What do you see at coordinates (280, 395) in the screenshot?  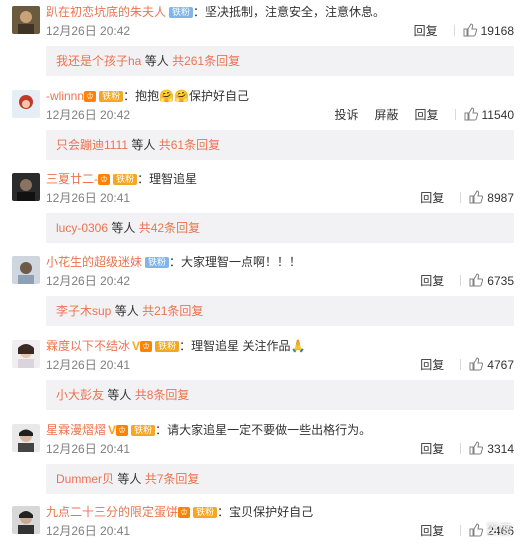 I see `reply-summary: 小大彭友 等人 共8条回复` at bounding box center [280, 395].